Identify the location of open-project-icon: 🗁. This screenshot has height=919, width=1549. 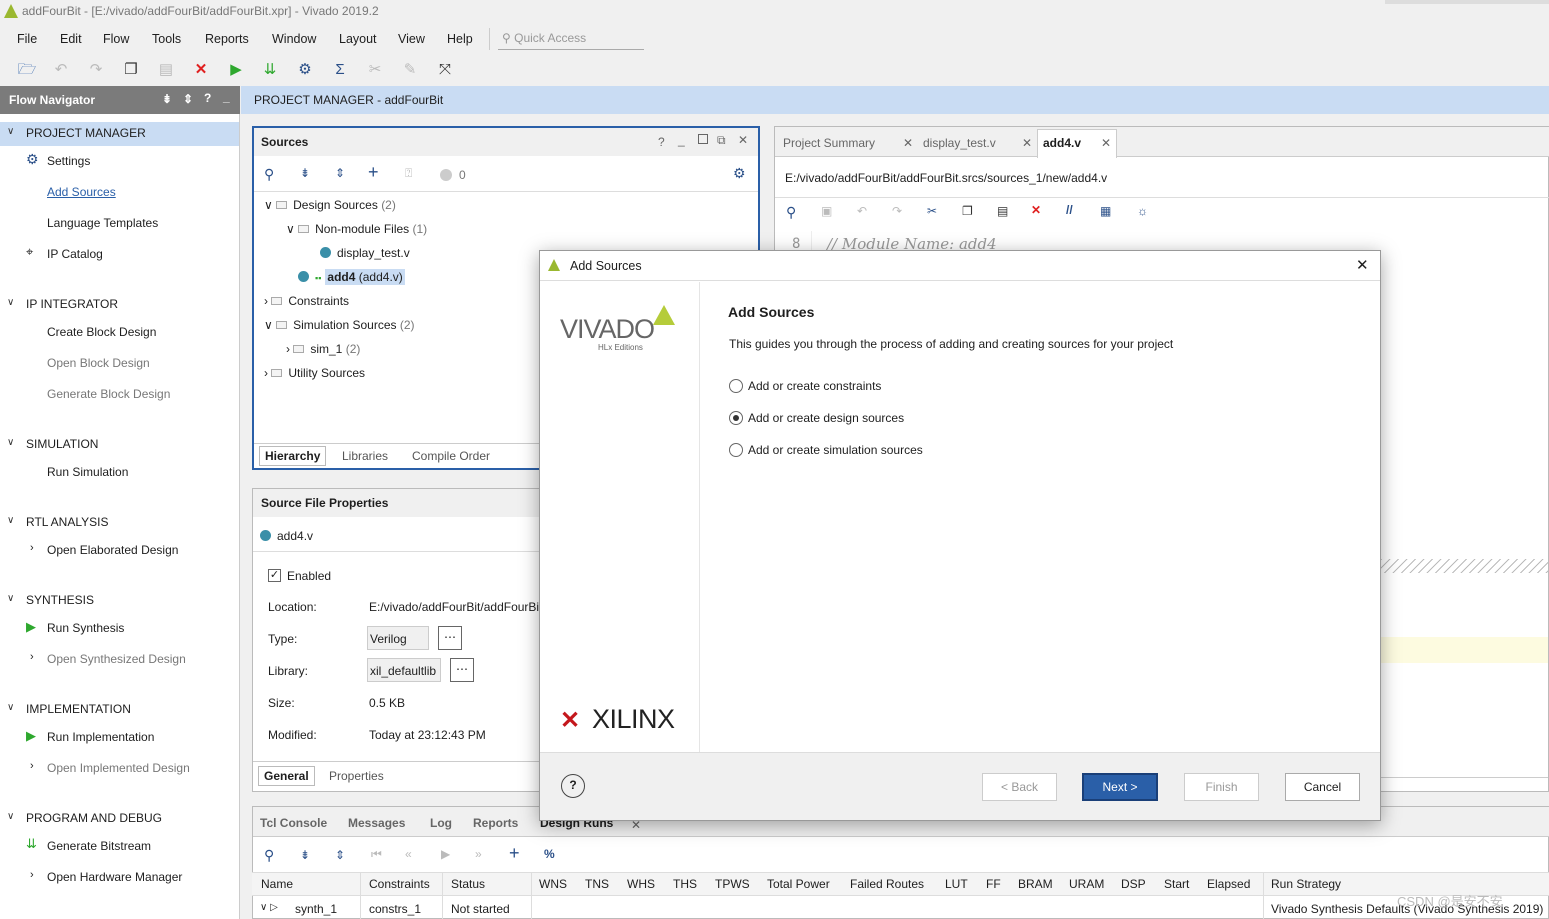
(27, 70).